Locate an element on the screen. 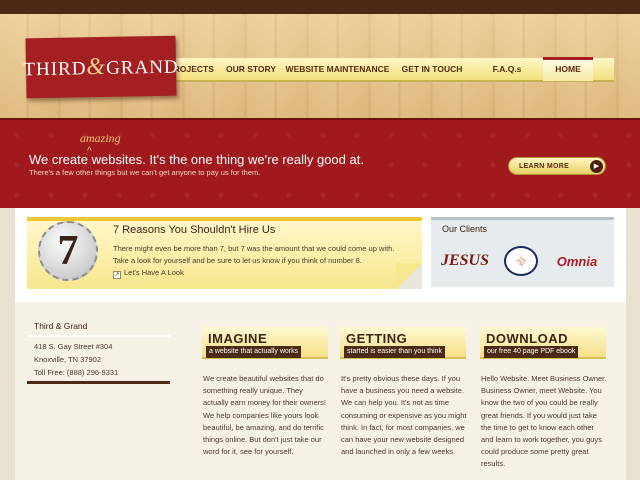 The width and height of the screenshot is (640, 480). client-logo-jesus: JESUS is located at coordinates (465, 261).